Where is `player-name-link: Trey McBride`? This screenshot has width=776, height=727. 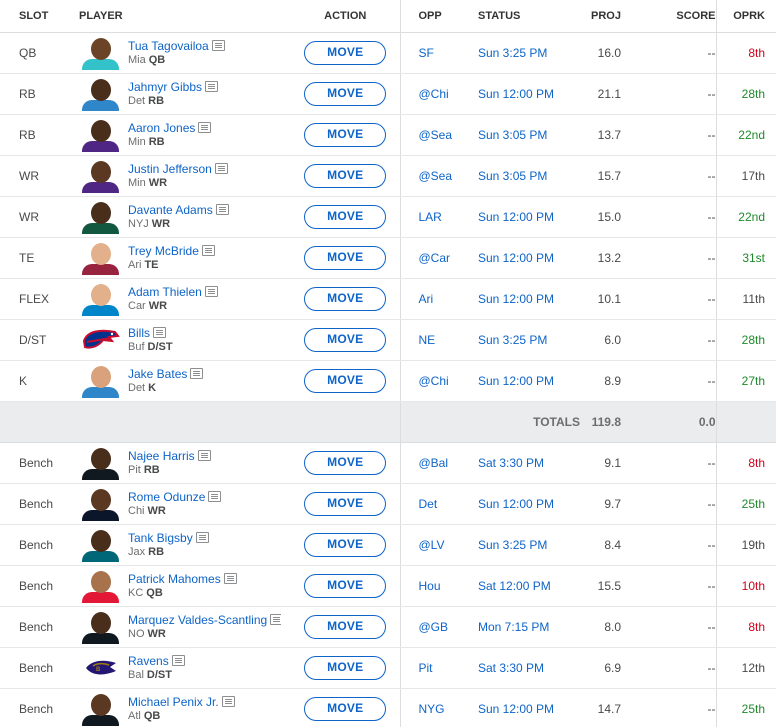
player-name-link: Trey McBride is located at coordinates (163, 251).